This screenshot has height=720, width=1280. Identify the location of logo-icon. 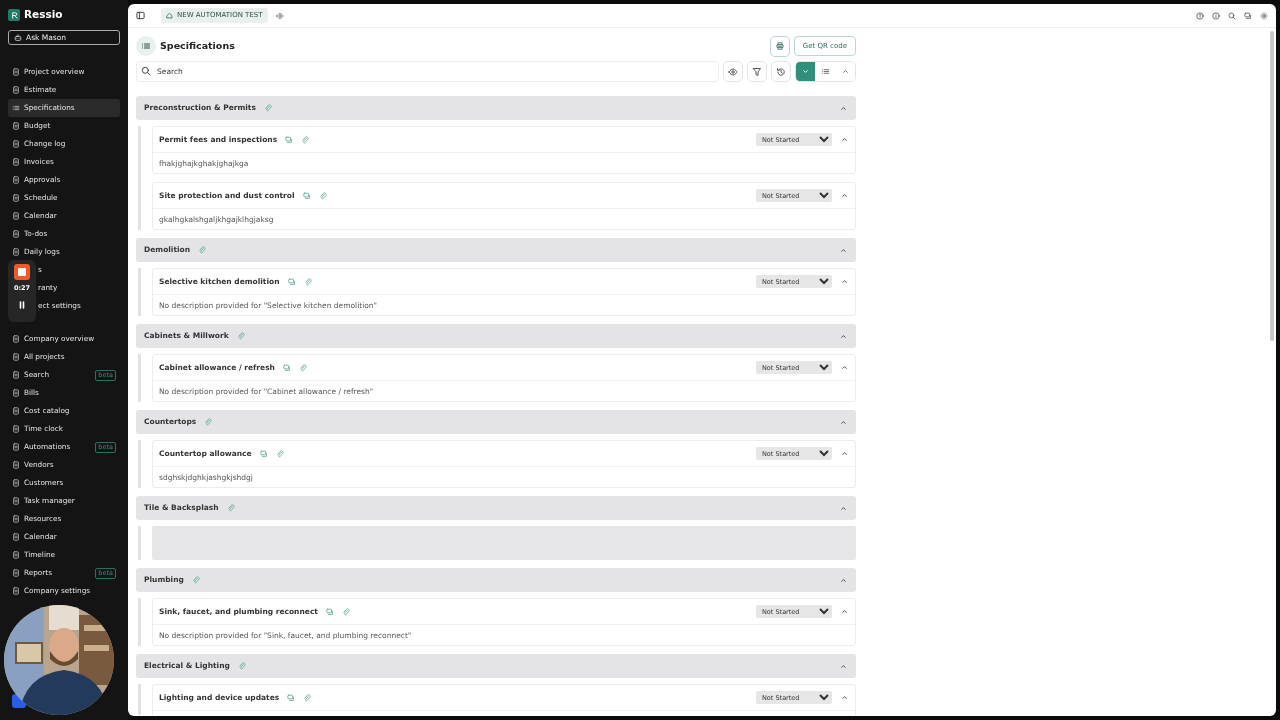
(14, 15).